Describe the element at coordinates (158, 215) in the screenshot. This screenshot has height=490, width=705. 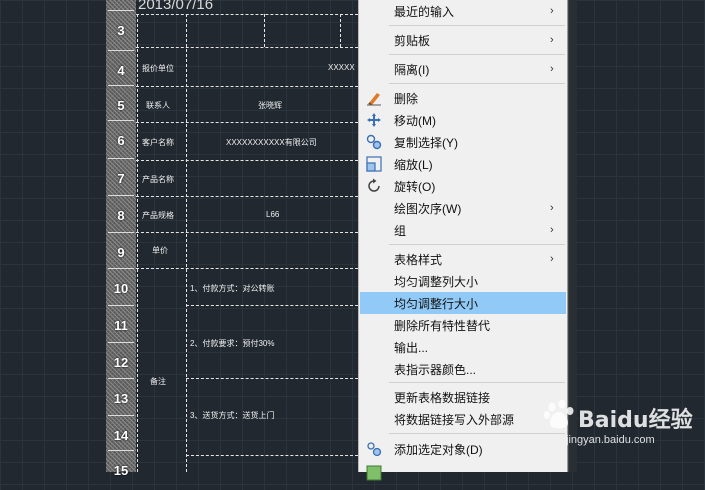
I see `cell-label: 产品规格` at that location.